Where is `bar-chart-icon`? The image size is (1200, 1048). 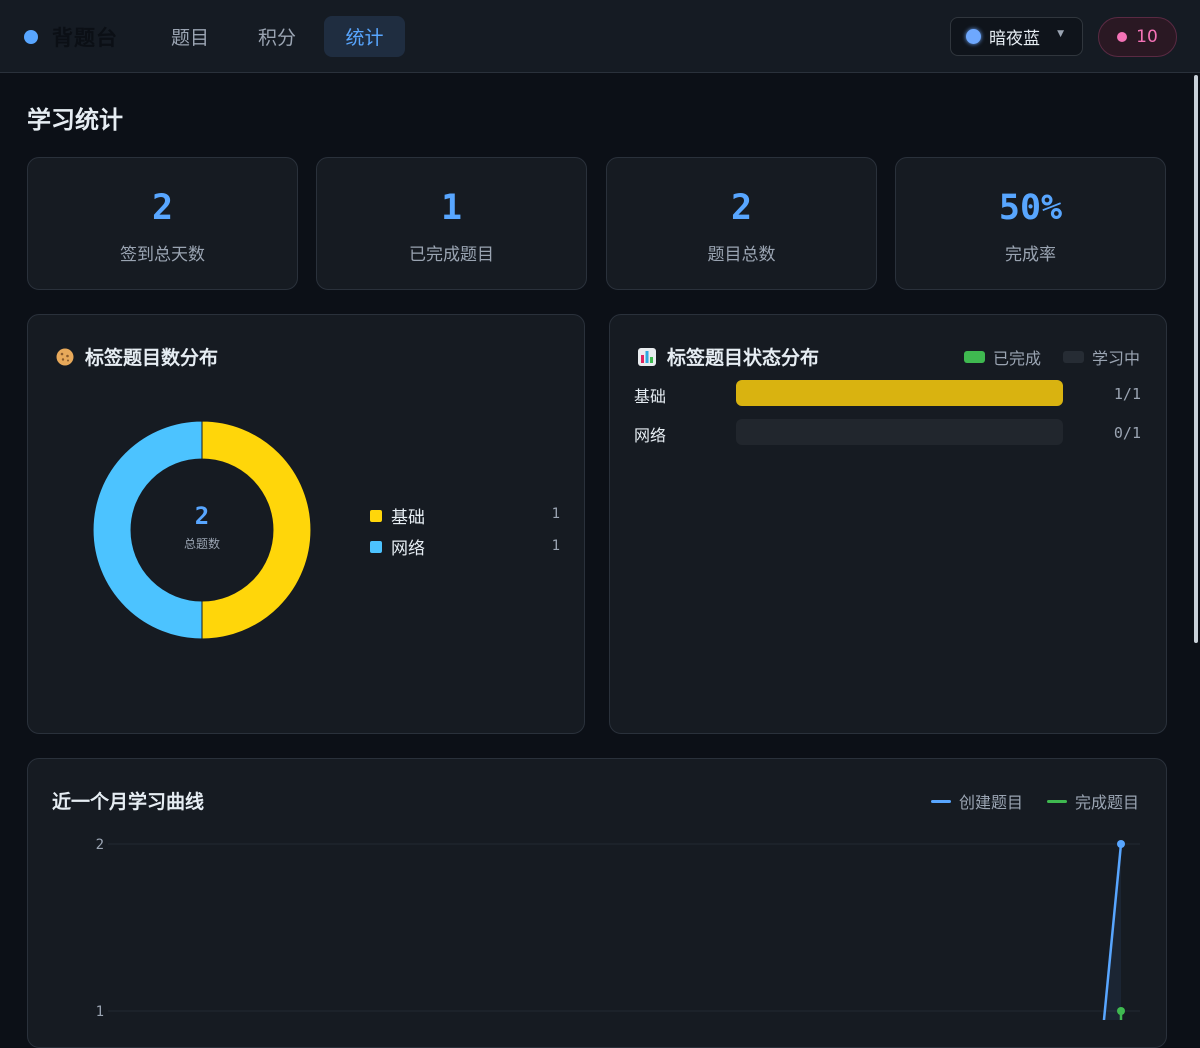 bar-chart-icon is located at coordinates (647, 357).